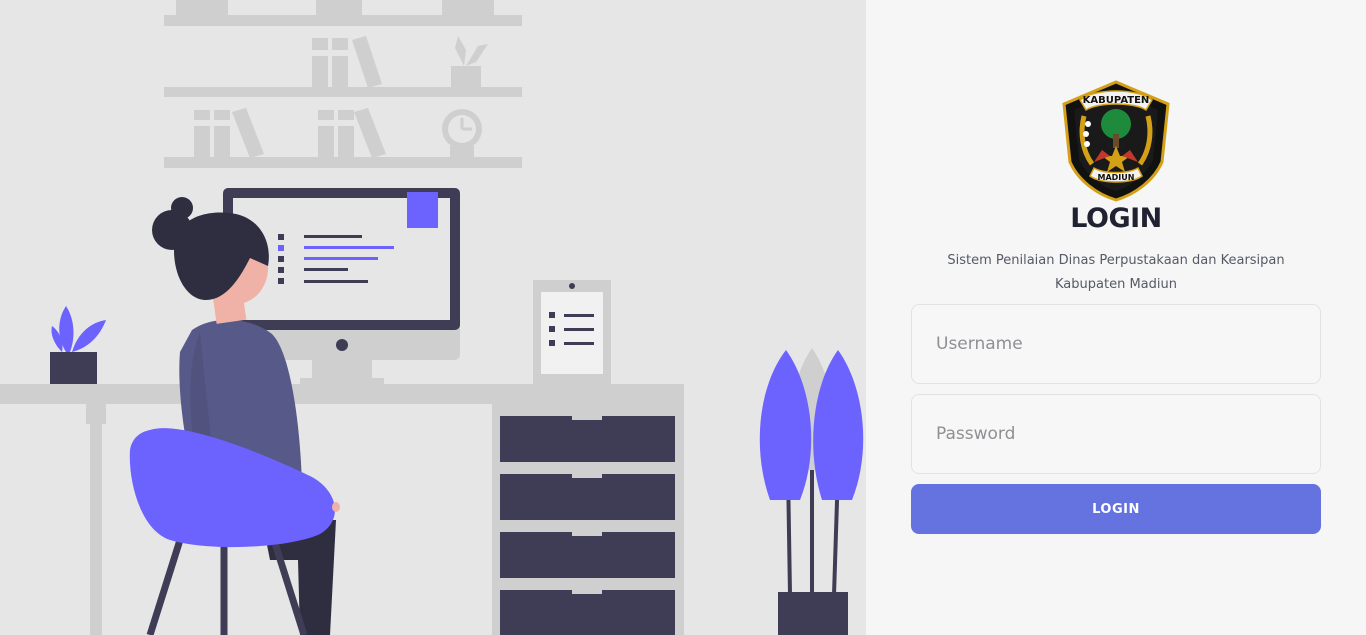 The image size is (1366, 635). What do you see at coordinates (1116, 344) in the screenshot?
I see `username-input` at bounding box center [1116, 344].